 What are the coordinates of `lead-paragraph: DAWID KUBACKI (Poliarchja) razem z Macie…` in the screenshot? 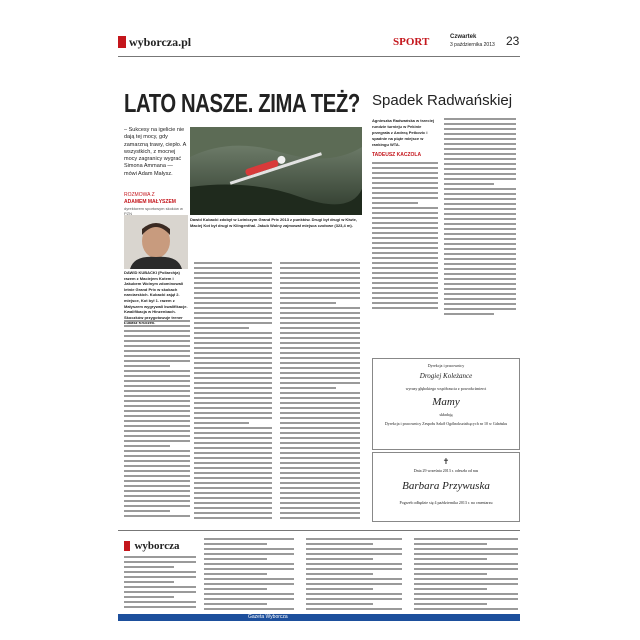 It's located at (156, 298).